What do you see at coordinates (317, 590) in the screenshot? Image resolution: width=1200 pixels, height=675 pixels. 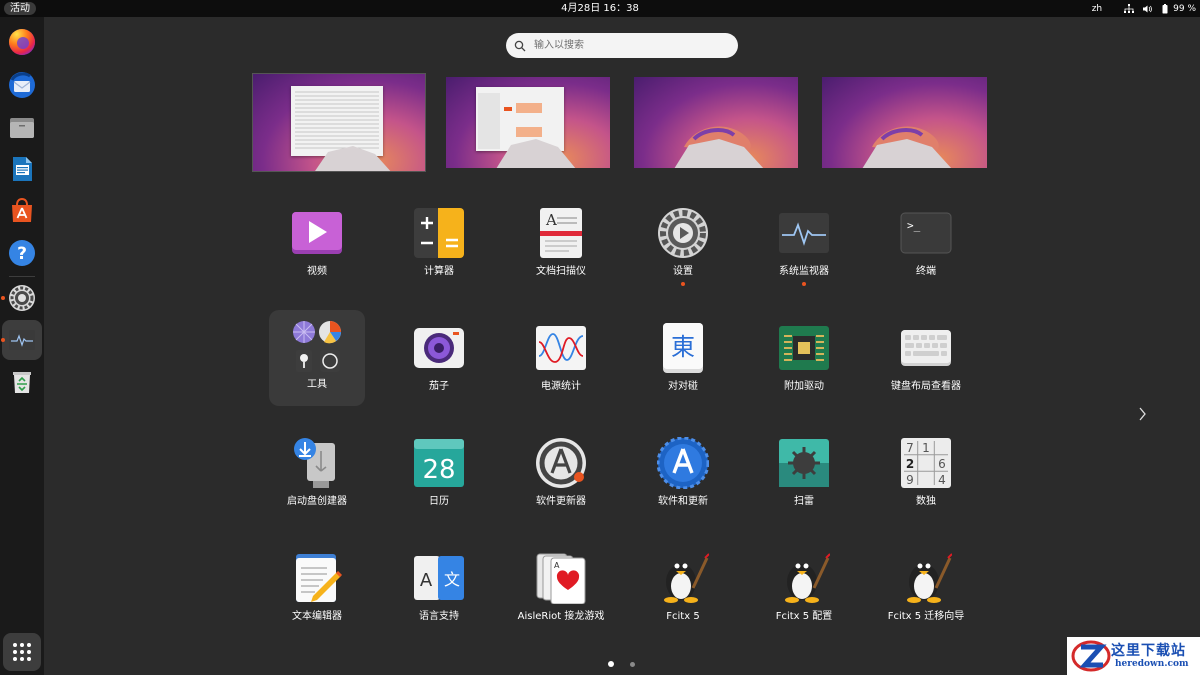 I see `app-text-editor: 文本编辑器` at bounding box center [317, 590].